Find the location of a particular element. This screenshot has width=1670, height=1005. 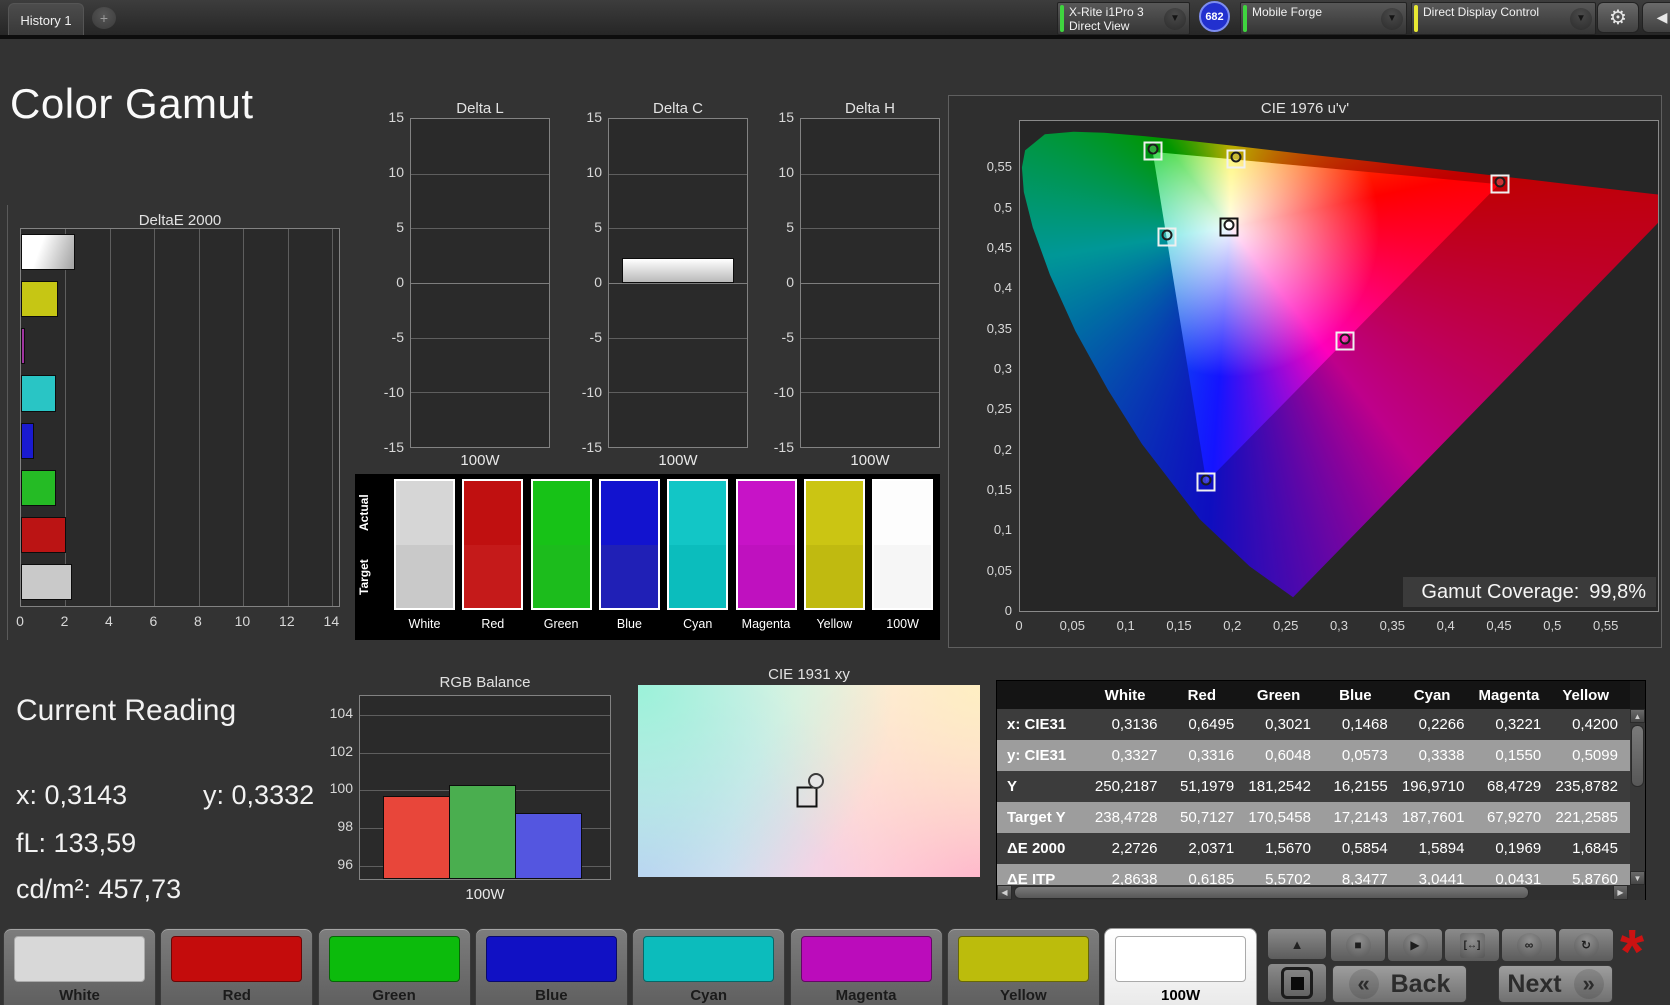

patch-button-white: White is located at coordinates (79, 966).